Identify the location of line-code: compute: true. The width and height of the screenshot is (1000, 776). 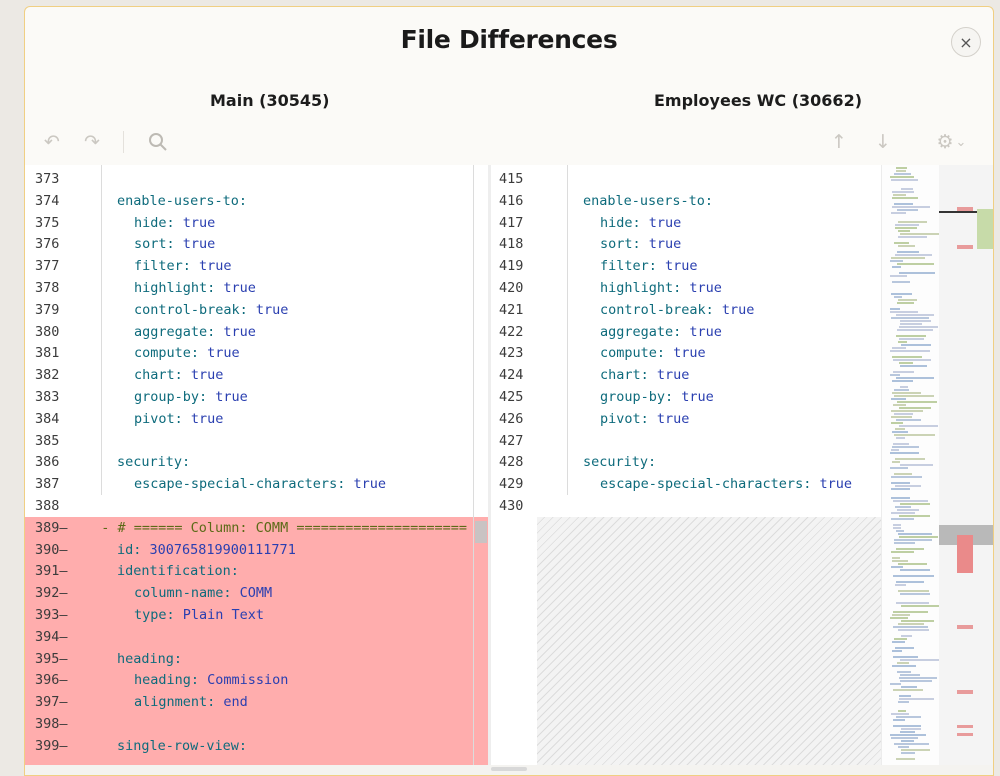
(187, 354).